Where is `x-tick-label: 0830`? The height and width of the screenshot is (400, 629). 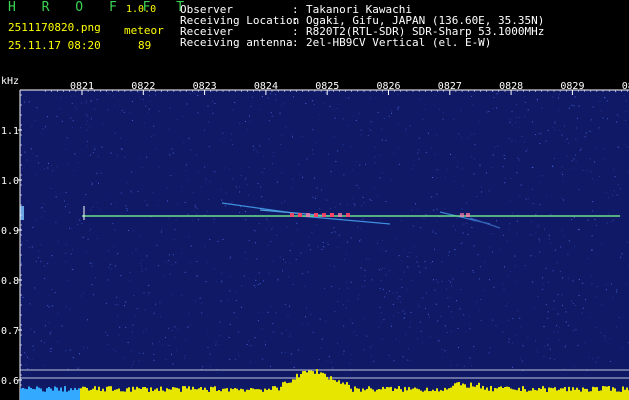
x-tick-label: 0830 is located at coordinates (625, 86).